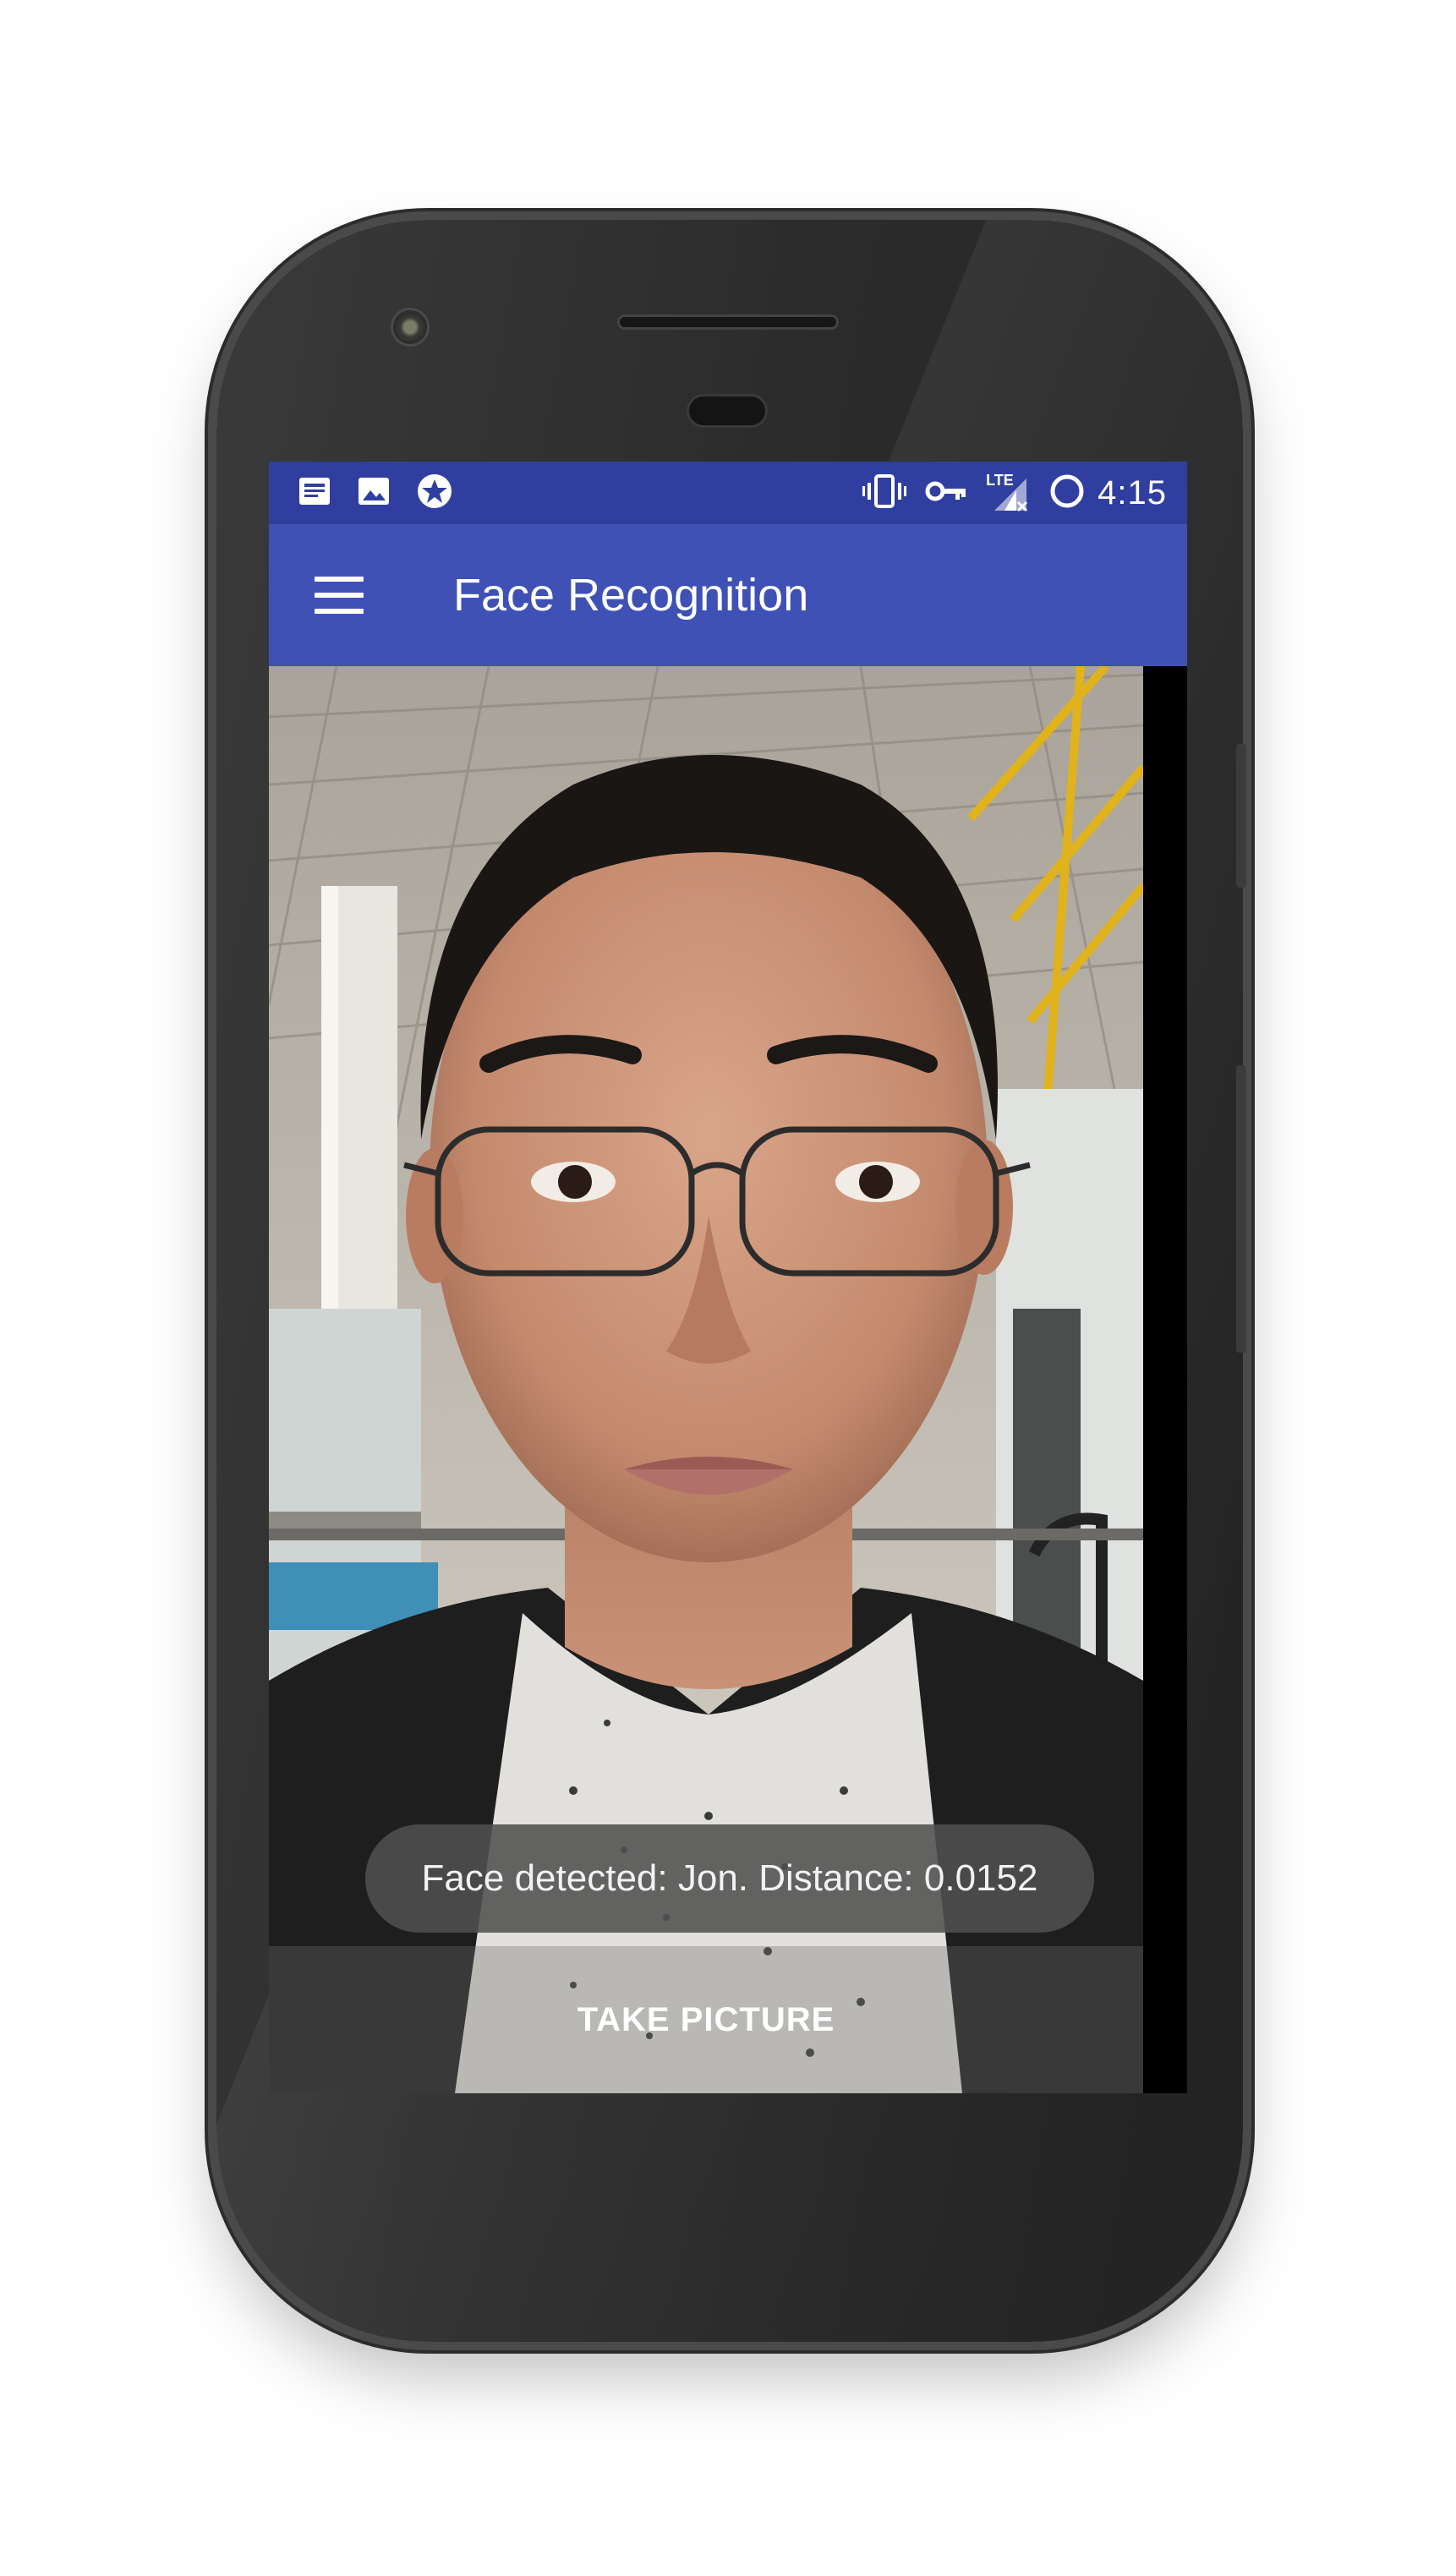 This screenshot has width=1456, height=2576. Describe the element at coordinates (728, 322) in the screenshot. I see `earpiece-speaker` at that location.